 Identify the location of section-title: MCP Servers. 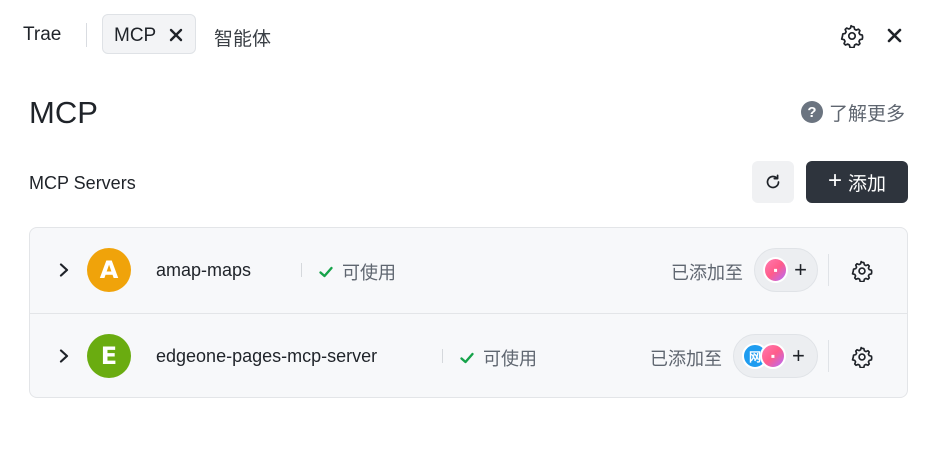
(82, 183).